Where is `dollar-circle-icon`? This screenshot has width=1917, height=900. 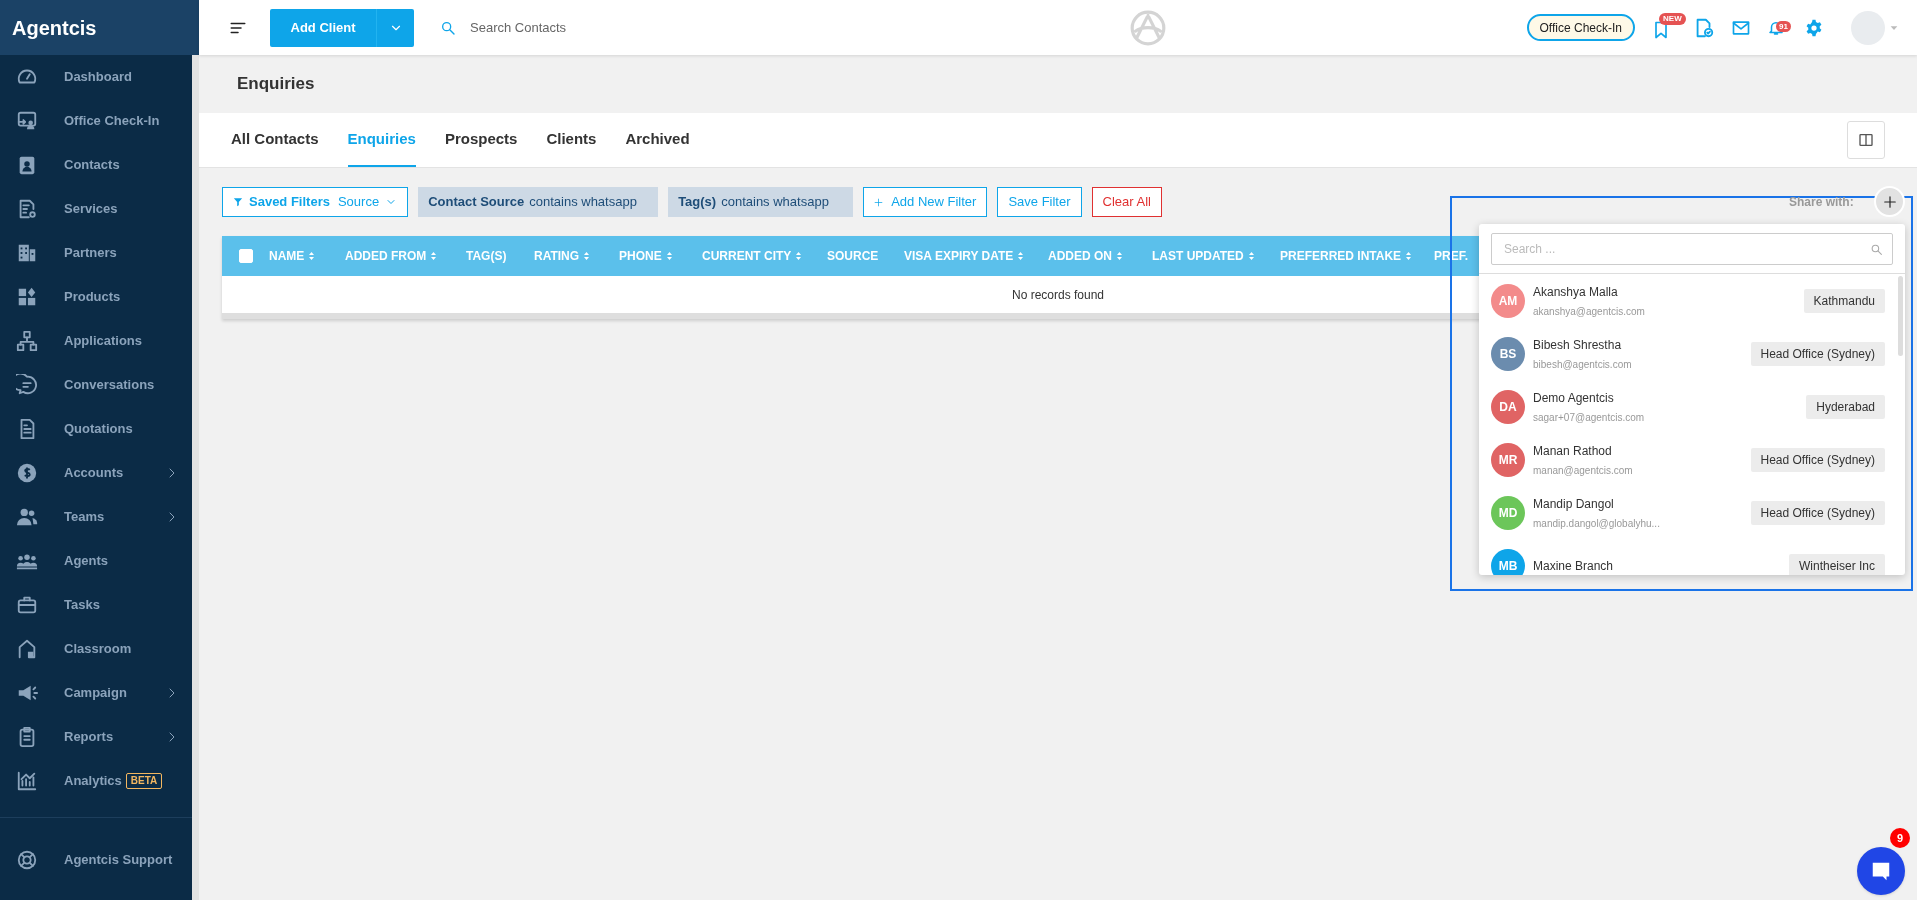
dollar-circle-icon is located at coordinates (27, 473).